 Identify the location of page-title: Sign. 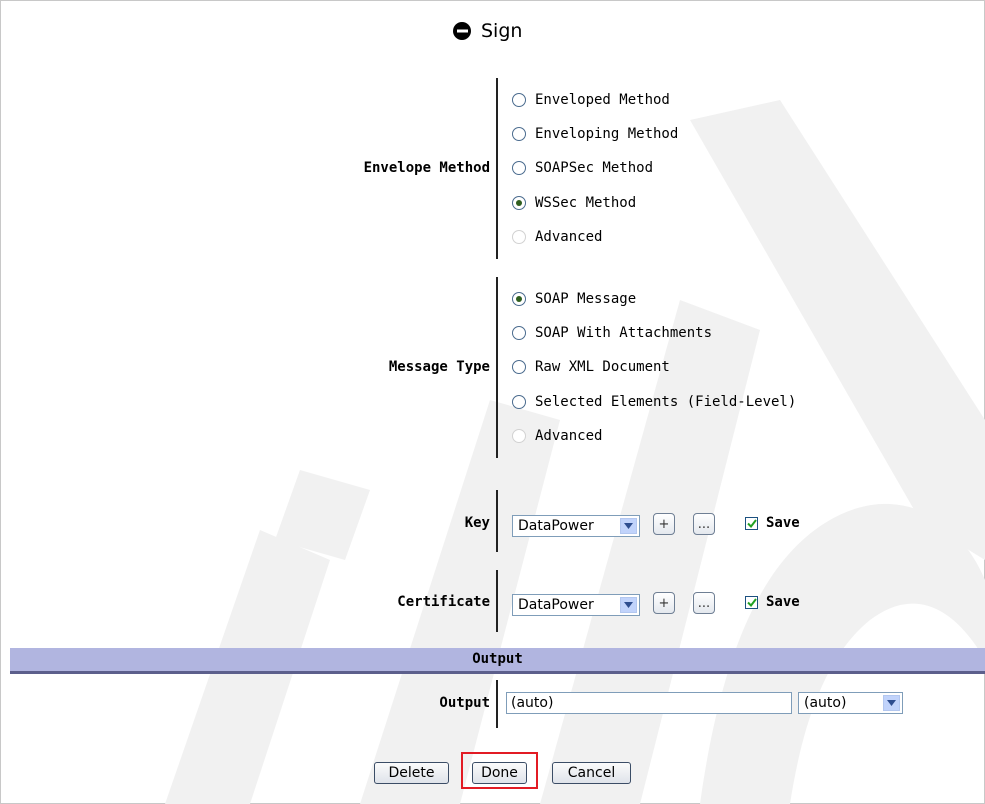
(487, 31).